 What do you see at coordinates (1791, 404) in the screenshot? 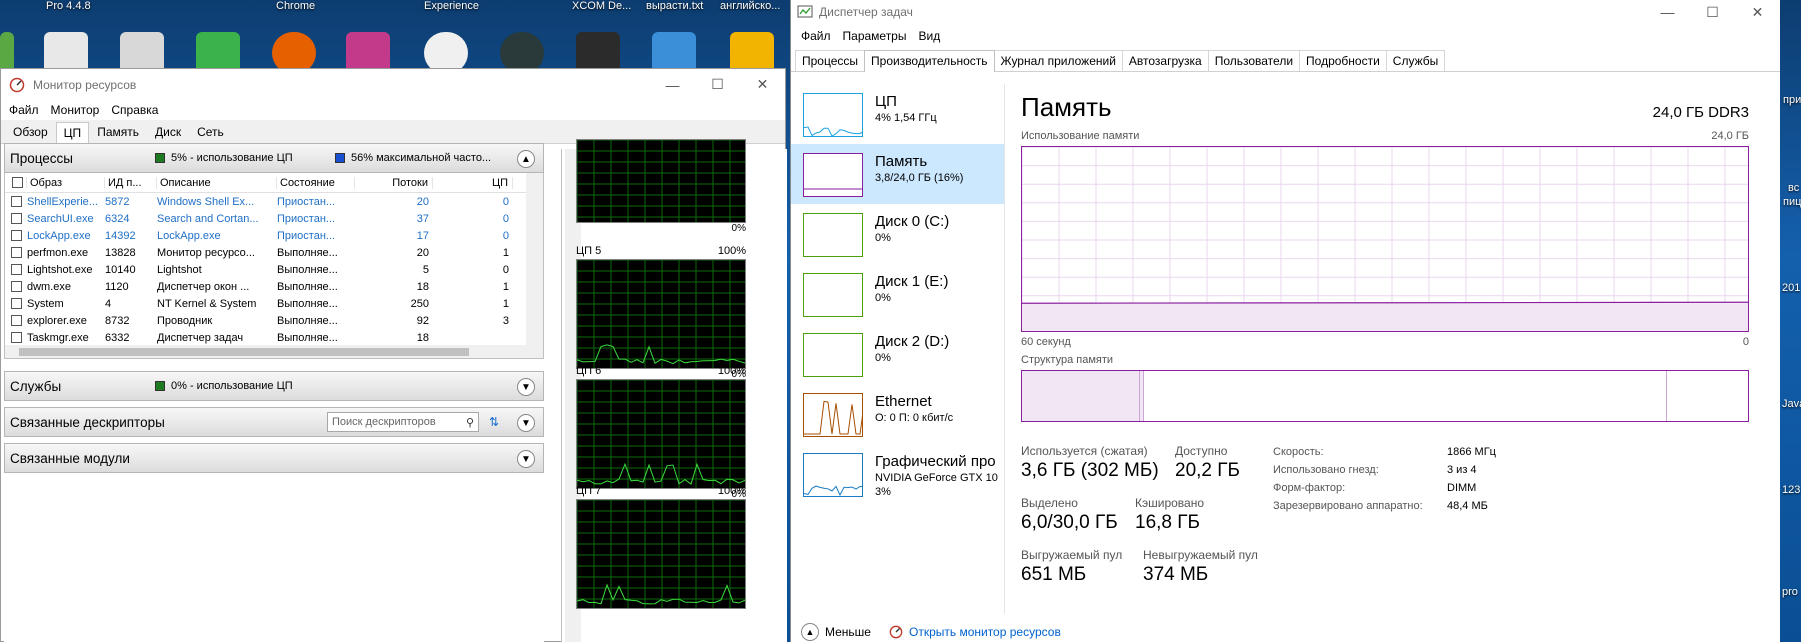
I see `desktop-label: Java` at bounding box center [1791, 404].